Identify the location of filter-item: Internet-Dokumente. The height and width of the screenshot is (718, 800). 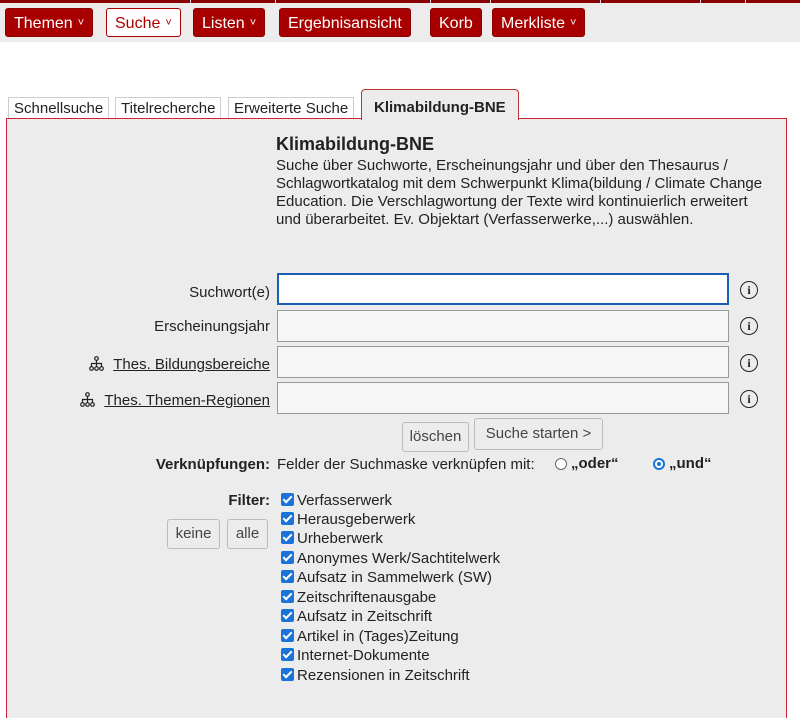
(355, 655).